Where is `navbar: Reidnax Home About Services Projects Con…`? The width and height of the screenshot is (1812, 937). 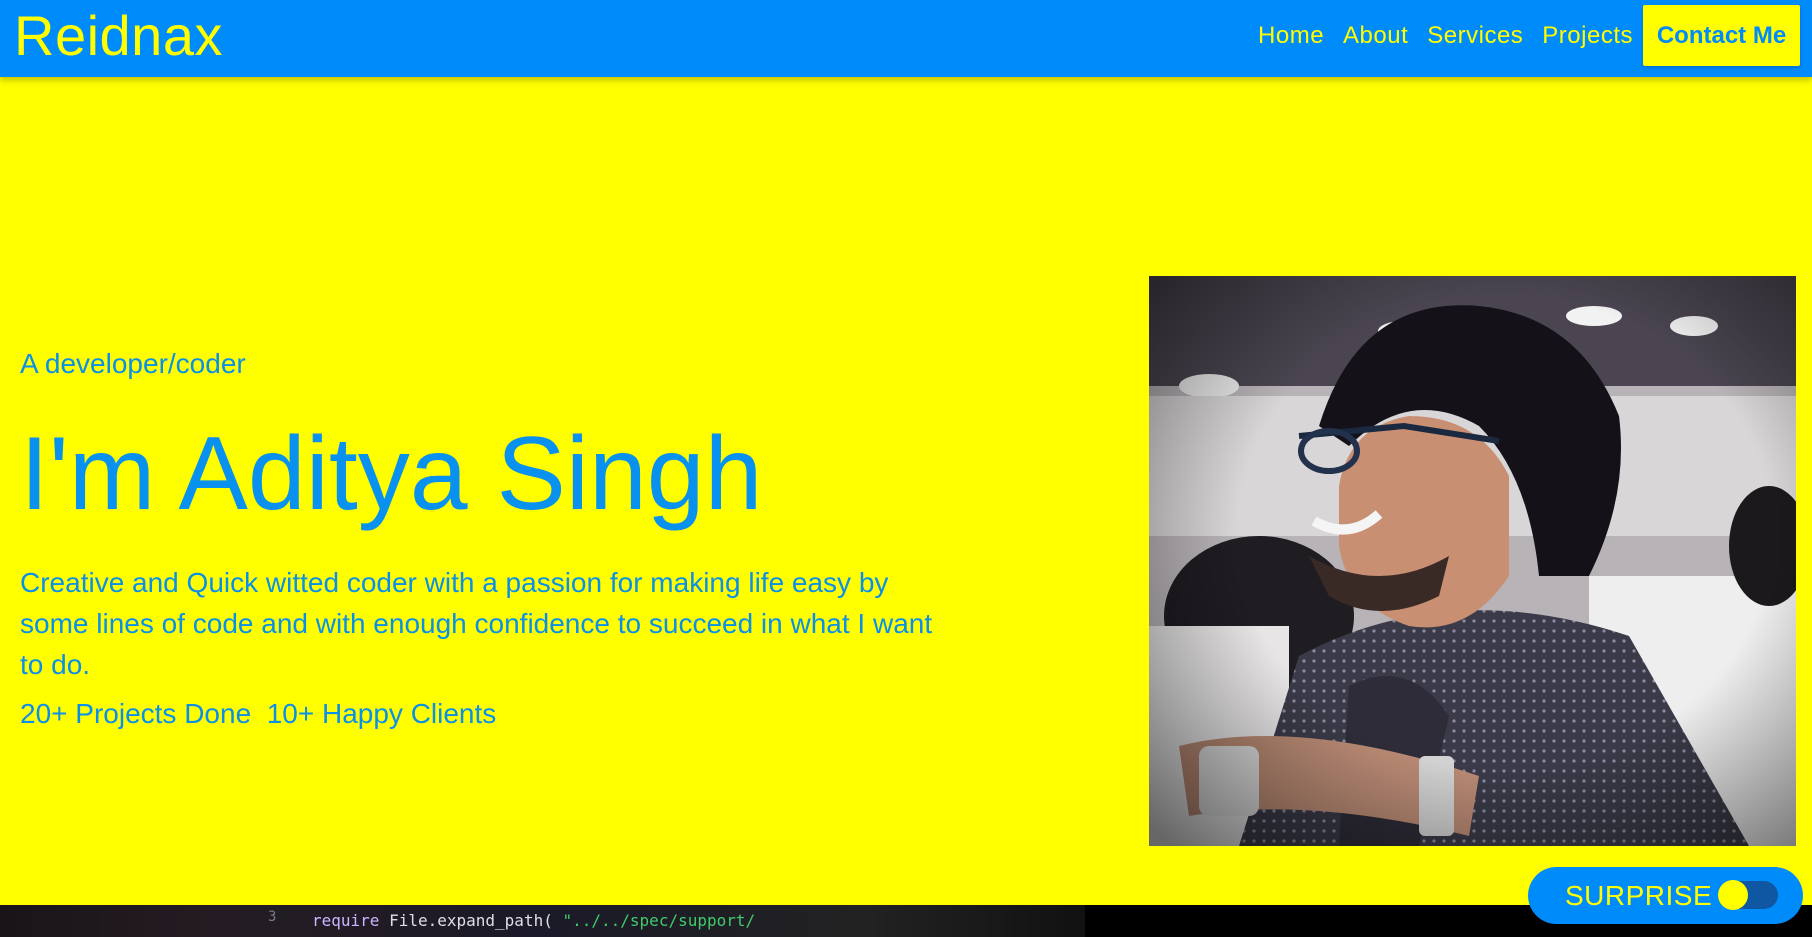 navbar: Reidnax Home About Services Projects Con… is located at coordinates (906, 38).